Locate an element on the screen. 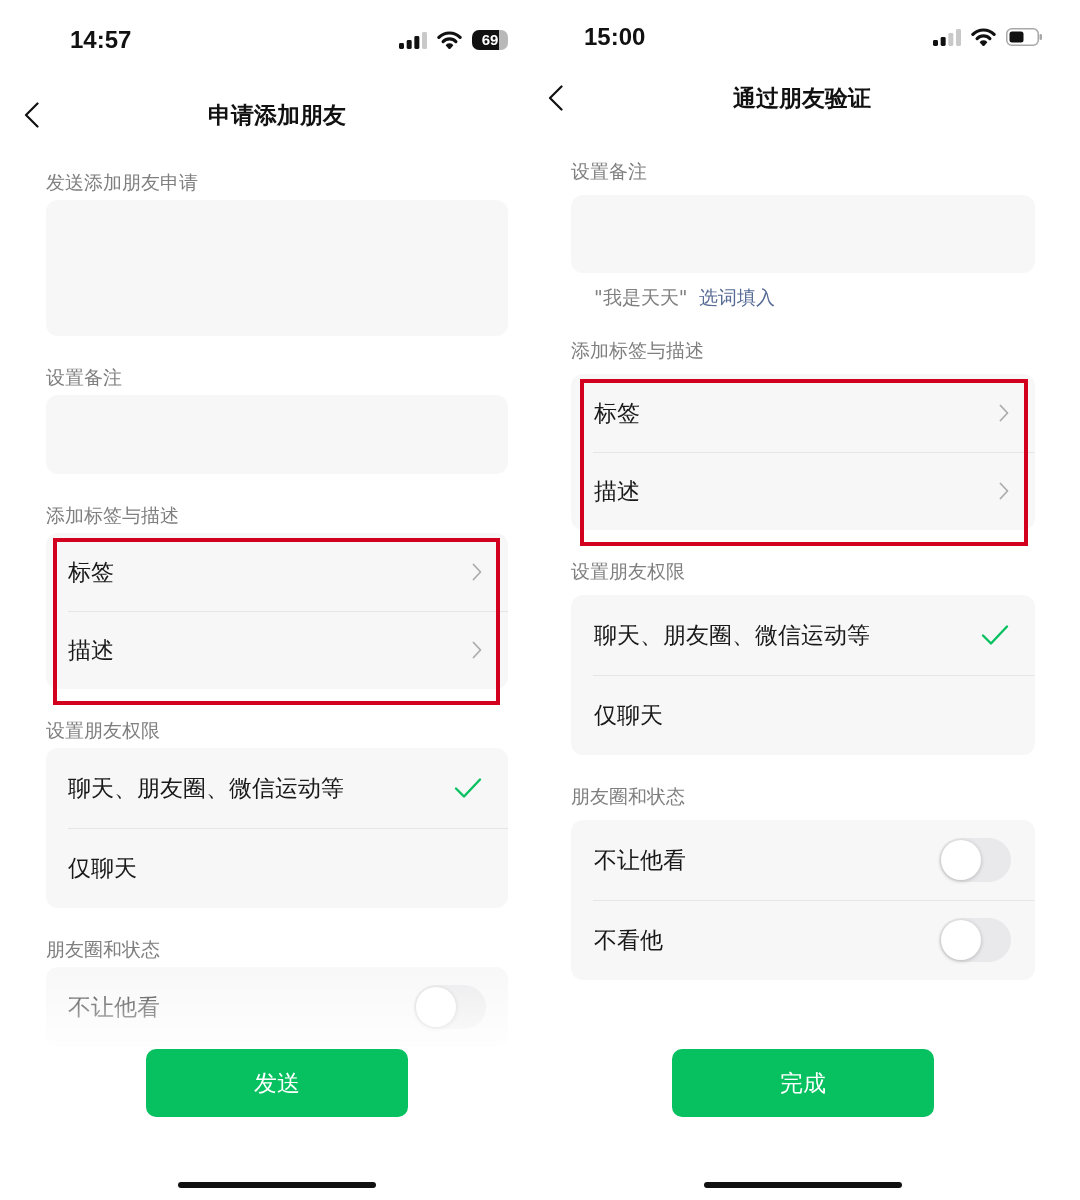  battery-indicator: 69 is located at coordinates (490, 40).